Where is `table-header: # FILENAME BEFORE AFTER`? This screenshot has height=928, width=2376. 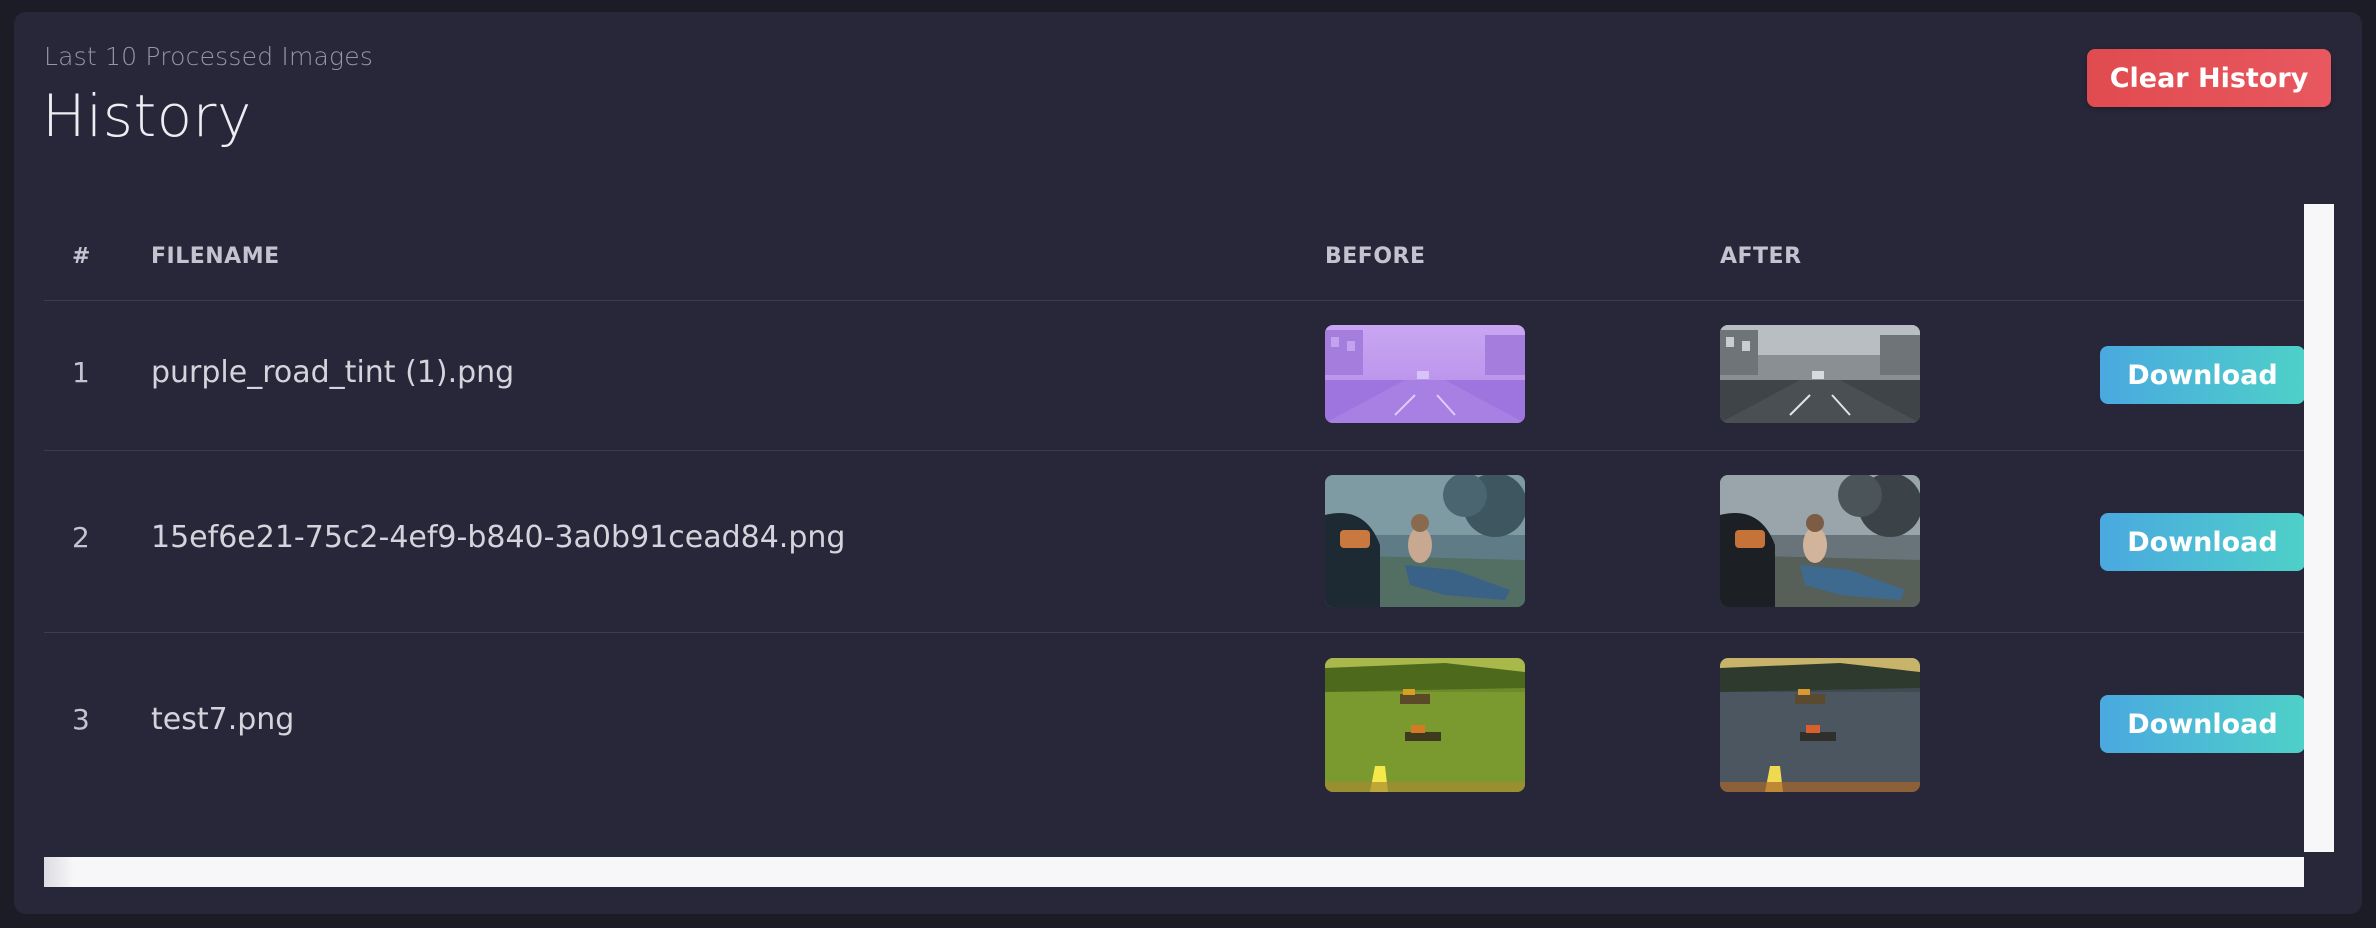 table-header: # FILENAME BEFORE AFTER is located at coordinates (1174, 252).